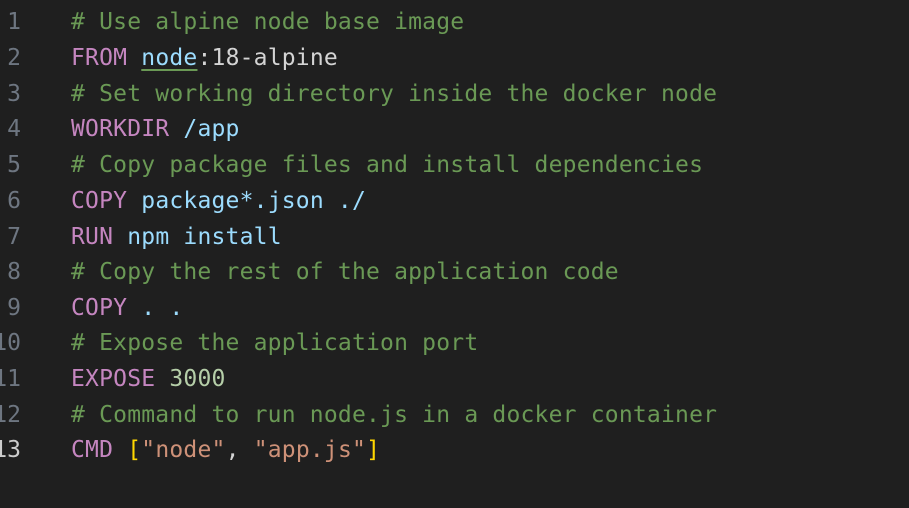 The height and width of the screenshot is (508, 909). Describe the element at coordinates (14, 308) in the screenshot. I see `line-number: 9` at that location.